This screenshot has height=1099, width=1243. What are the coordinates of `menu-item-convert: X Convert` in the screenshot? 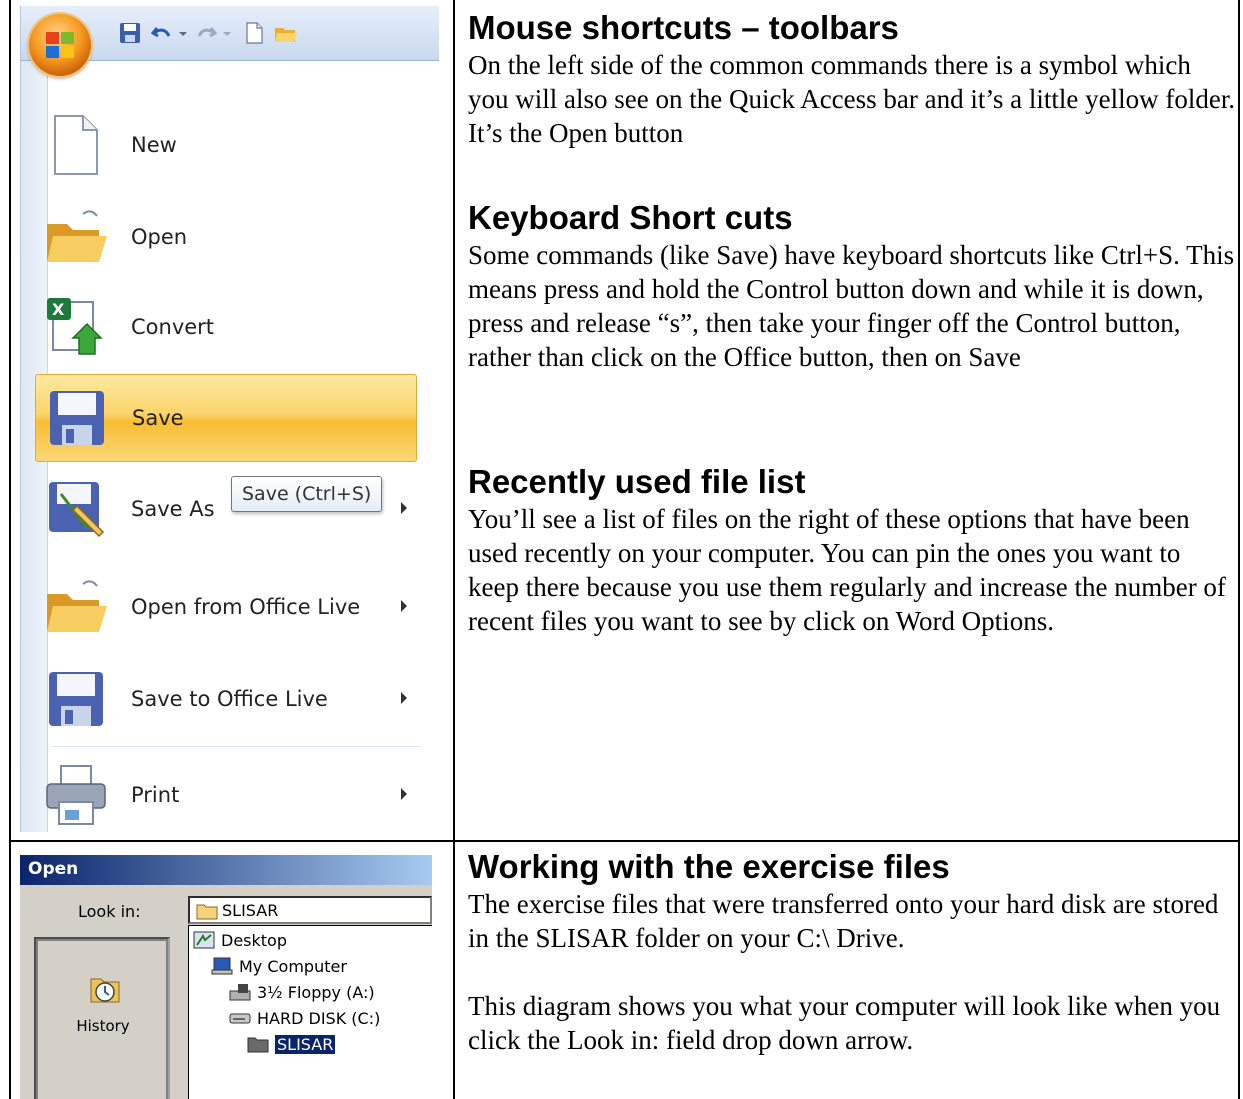 It's located at (225, 327).